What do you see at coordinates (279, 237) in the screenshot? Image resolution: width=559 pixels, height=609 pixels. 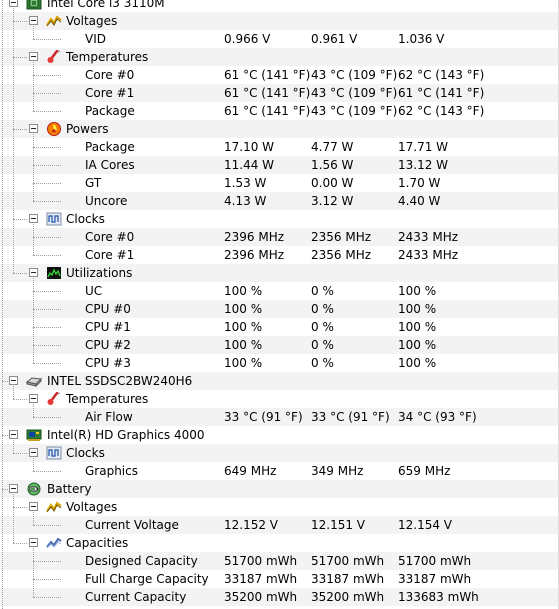 I see `tree-row-sensor: Core #0 2396 MHz 2356 MHz 2433 MHz` at bounding box center [279, 237].